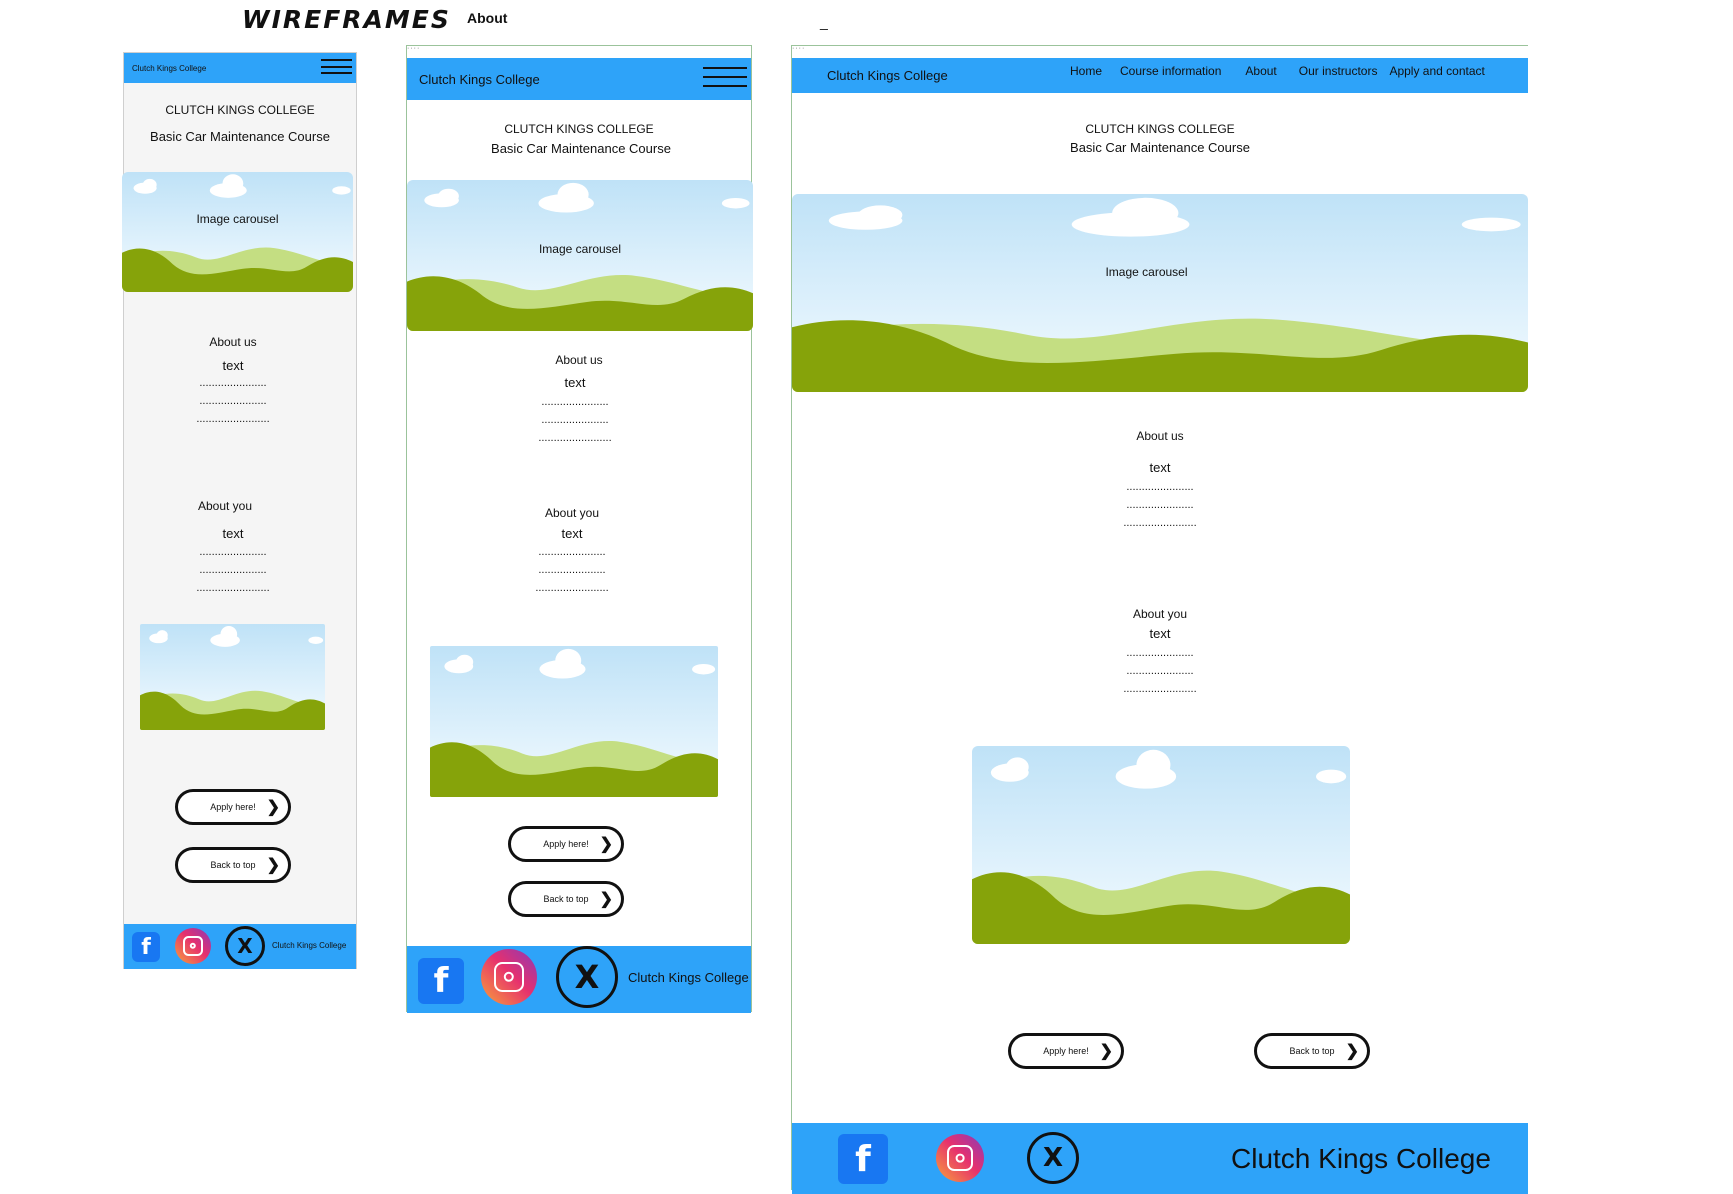 The height and width of the screenshot is (1194, 1733). I want to click on tablet-about-you-text: text, so click(572, 533).